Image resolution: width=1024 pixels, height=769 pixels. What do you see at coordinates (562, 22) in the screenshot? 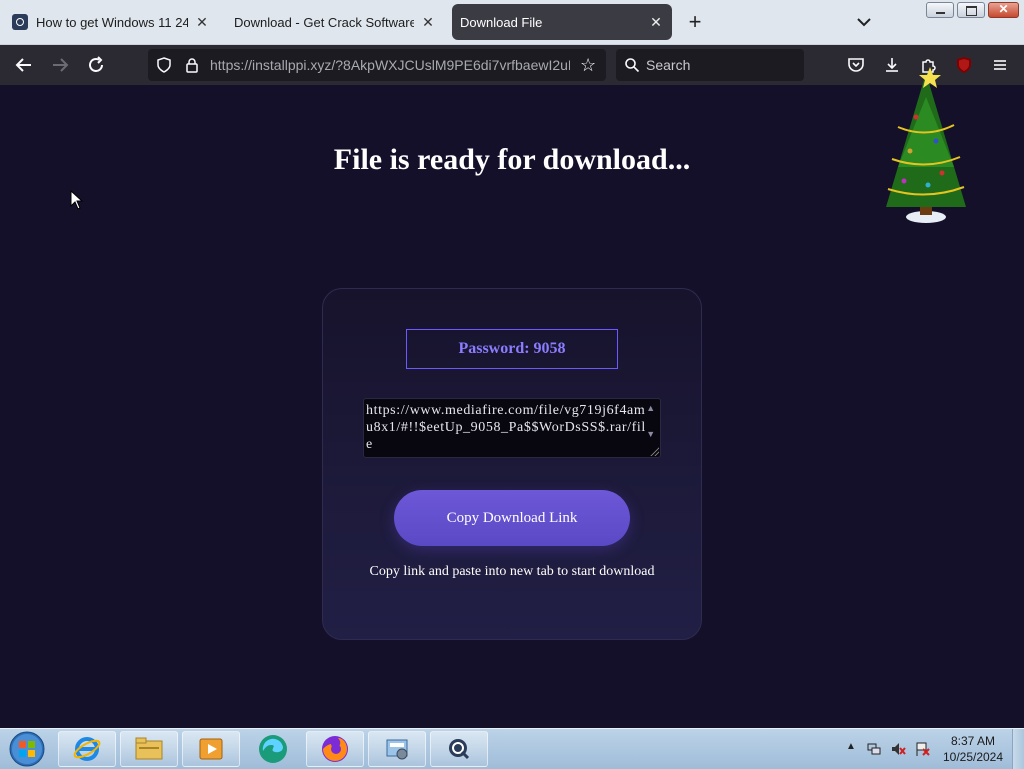
I see `tab-download-file: Download File ✕` at bounding box center [562, 22].